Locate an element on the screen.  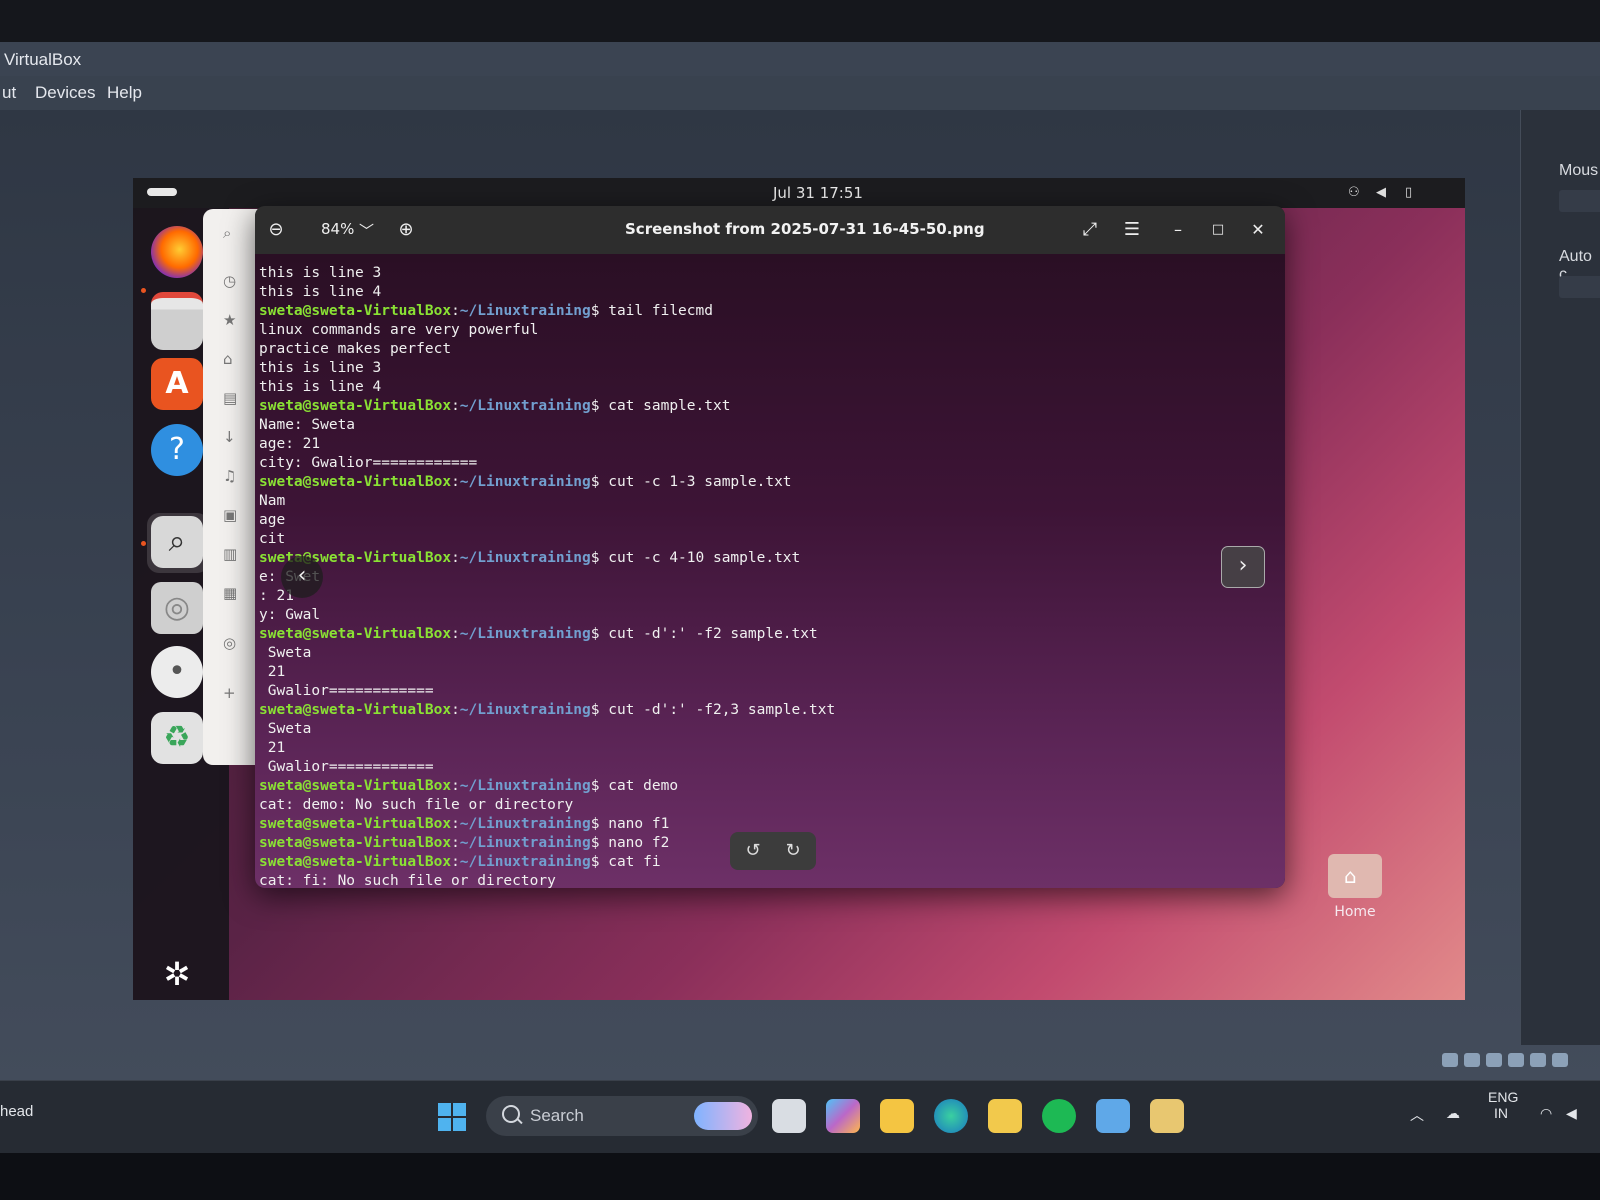
taskbar-left-text: head is located at coordinates (17, 1111).